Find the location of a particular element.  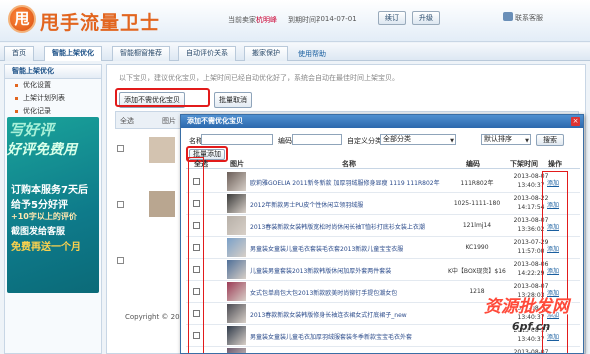

renew-button: 续订 is located at coordinates (392, 18).